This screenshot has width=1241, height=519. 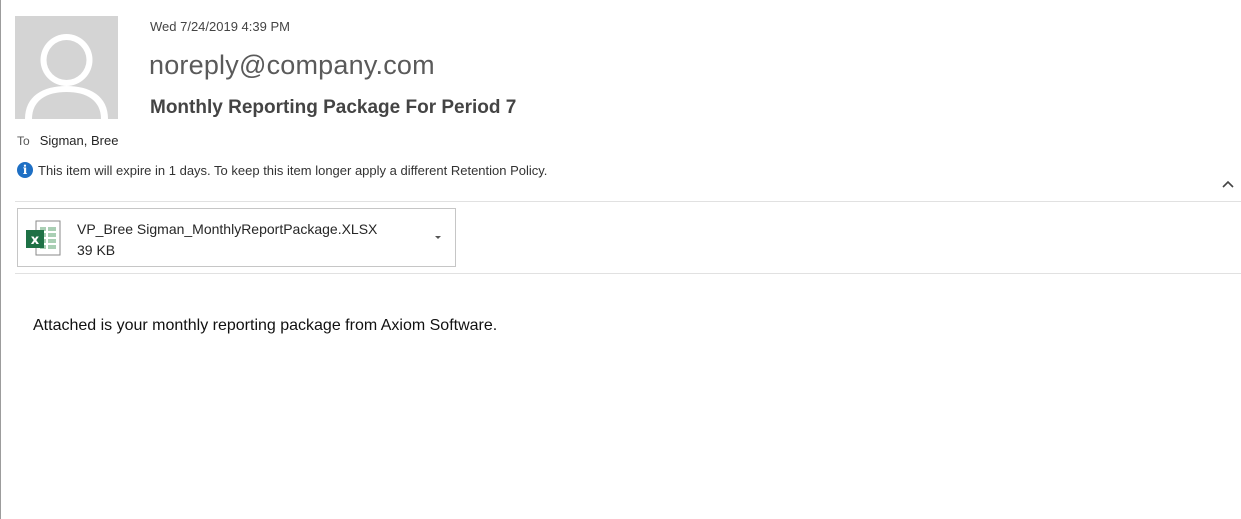 I want to click on chevron-up-icon, so click(x=1228, y=184).